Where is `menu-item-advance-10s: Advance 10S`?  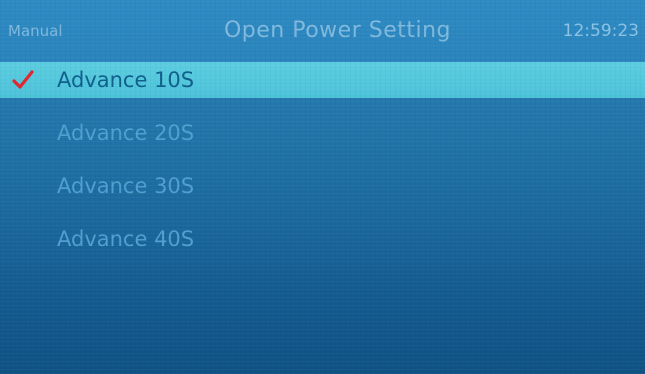 menu-item-advance-10s: Advance 10S is located at coordinates (322, 80).